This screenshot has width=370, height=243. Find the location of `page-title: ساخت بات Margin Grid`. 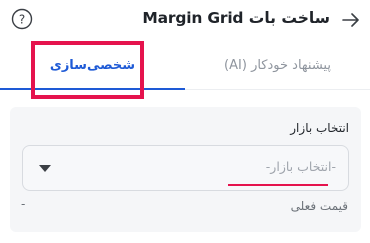

page-title: ساخت بات Margin Grid is located at coordinates (236, 18).